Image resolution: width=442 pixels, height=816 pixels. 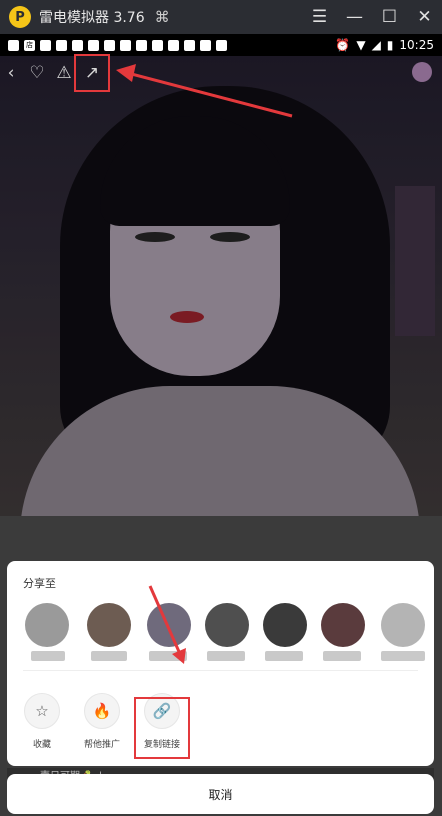 I want to click on emulator-titlebar: P 雷电模拟器 3.76 ⌘ ☰ — ☐ ✕, so click(x=221, y=17).